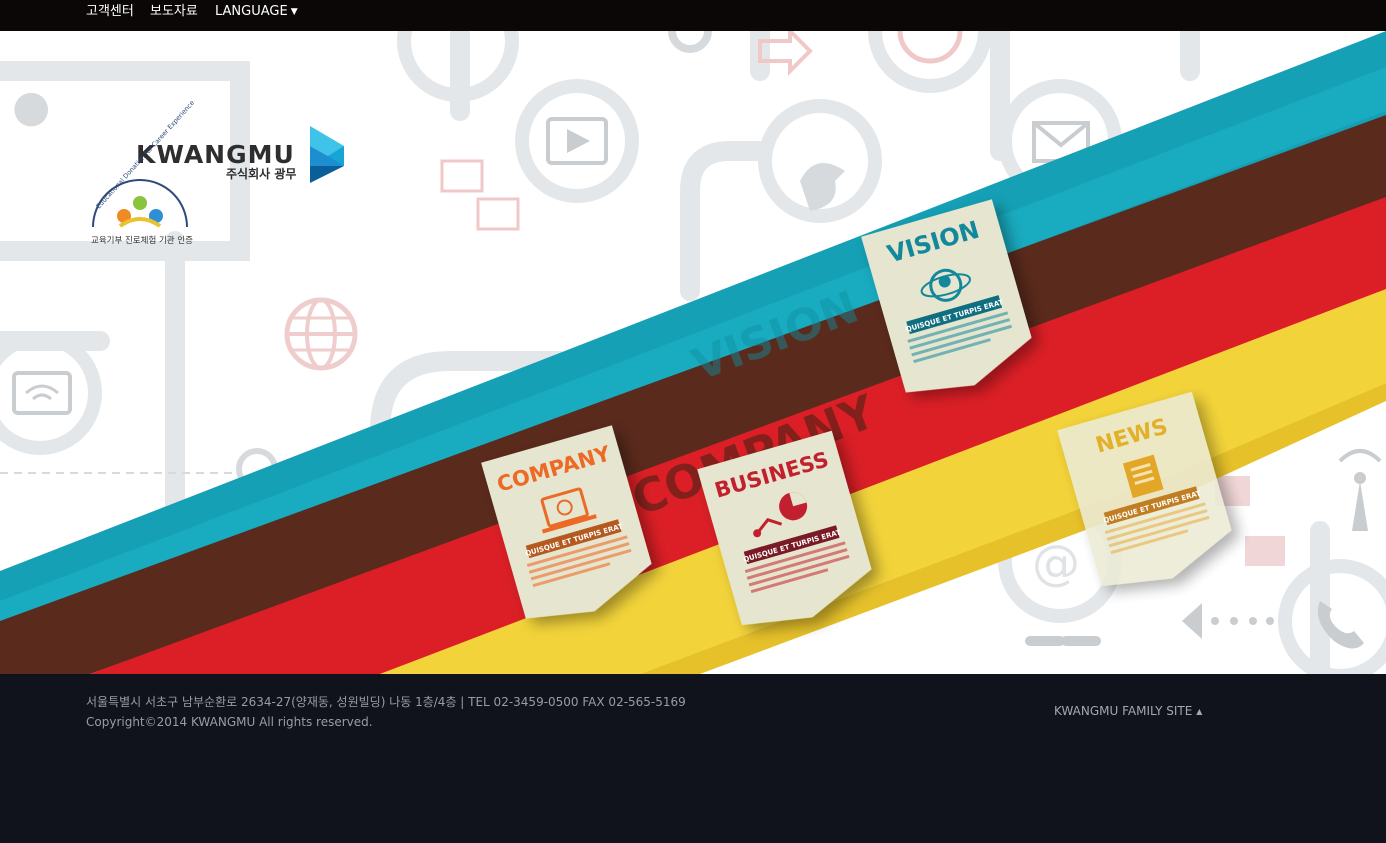  Describe the element at coordinates (822, 187) in the screenshot. I see `bird-icon` at that location.